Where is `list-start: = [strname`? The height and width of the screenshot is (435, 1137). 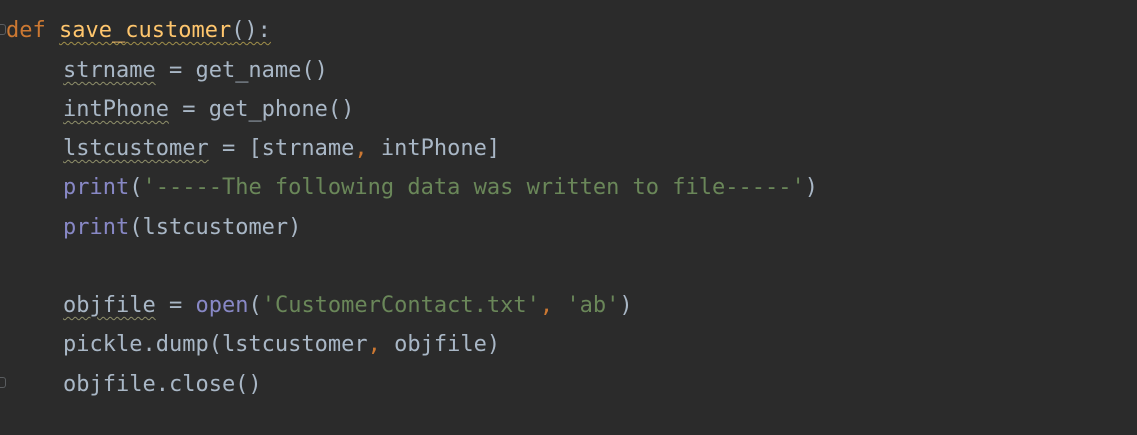
list-start: = [strname is located at coordinates (281, 148).